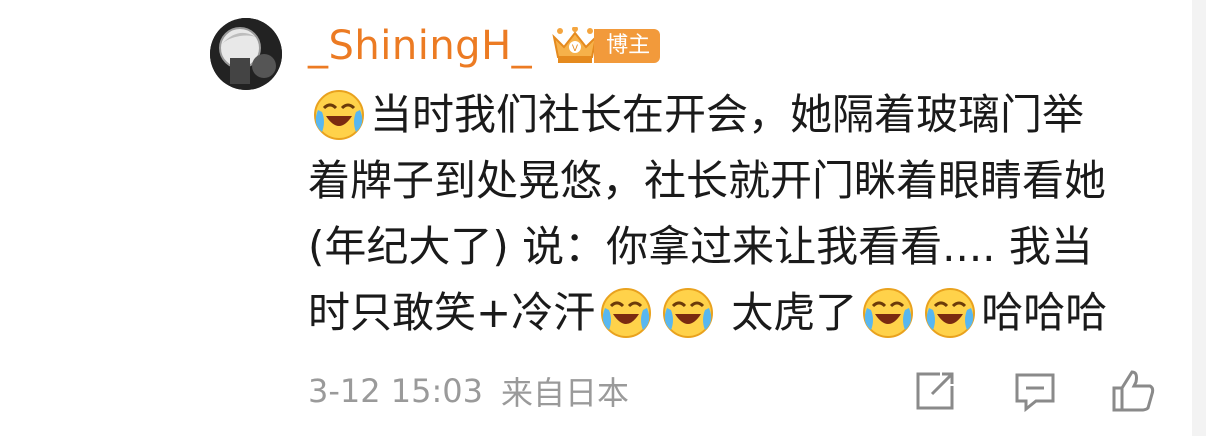  I want to click on comment-button, so click(1035, 391).